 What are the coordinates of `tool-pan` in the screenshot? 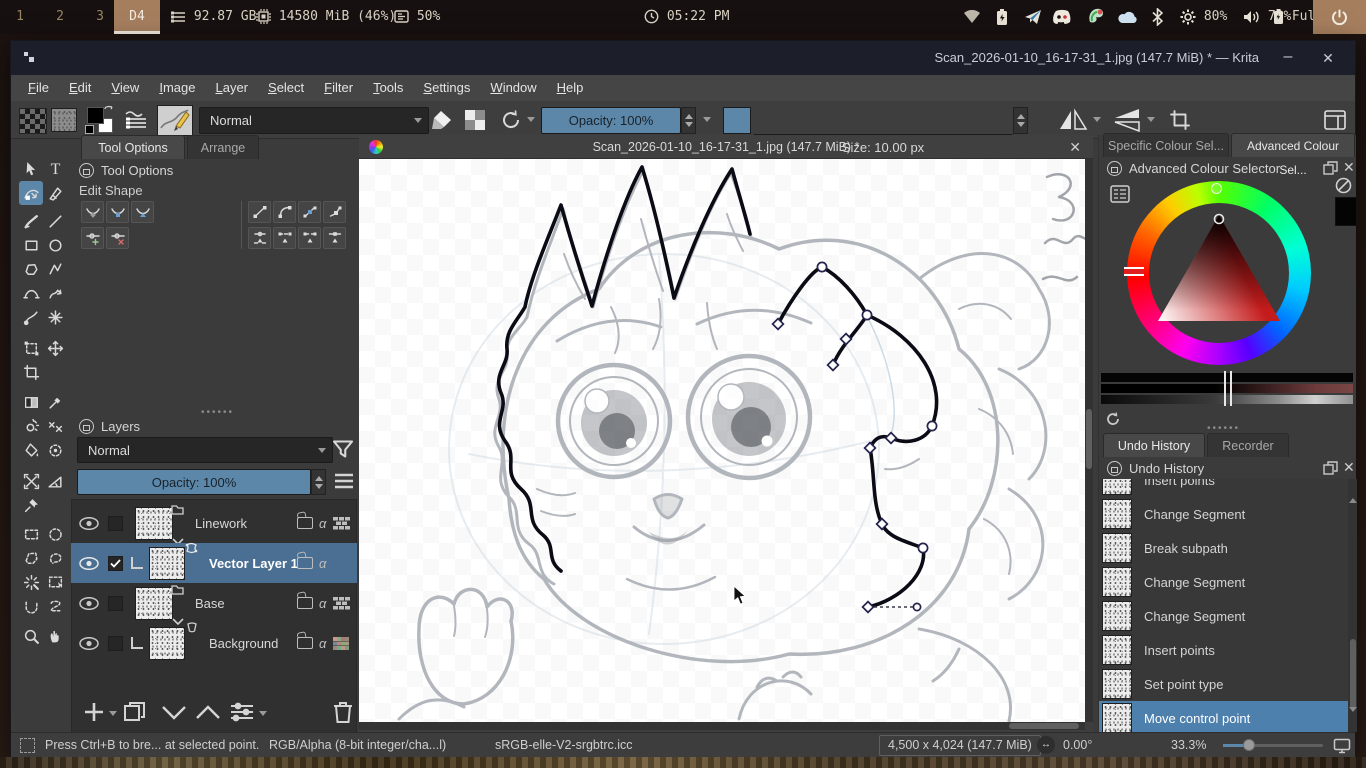 It's located at (55, 636).